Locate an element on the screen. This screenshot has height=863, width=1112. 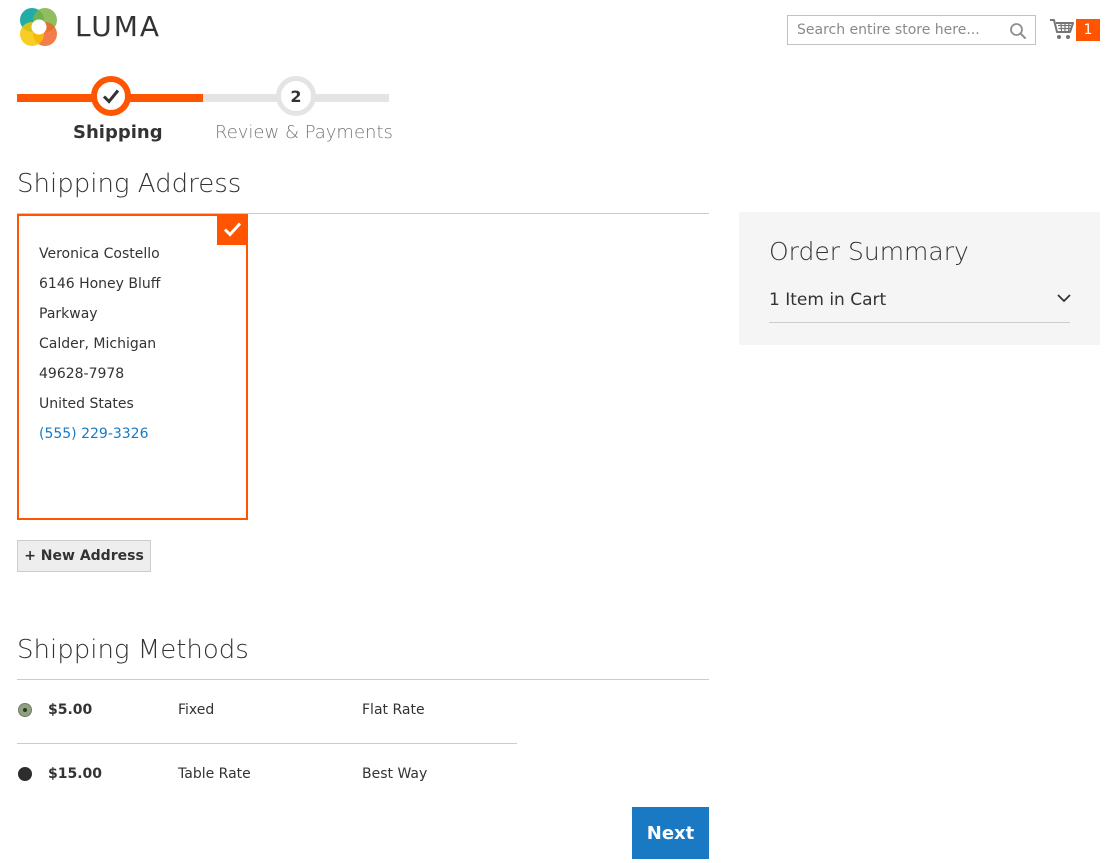
order-summary-title: Order Summary is located at coordinates (869, 251).